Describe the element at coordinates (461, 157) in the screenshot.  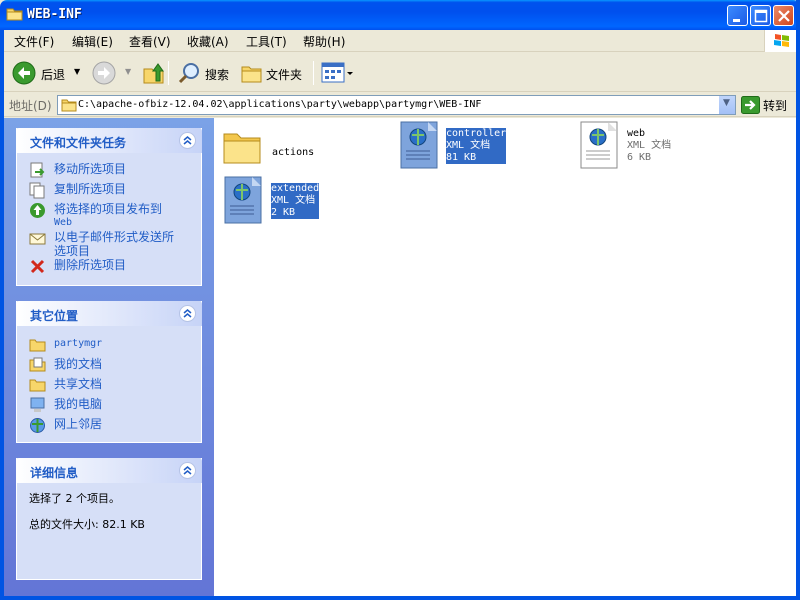
I see `file-size: 81 KB` at that location.